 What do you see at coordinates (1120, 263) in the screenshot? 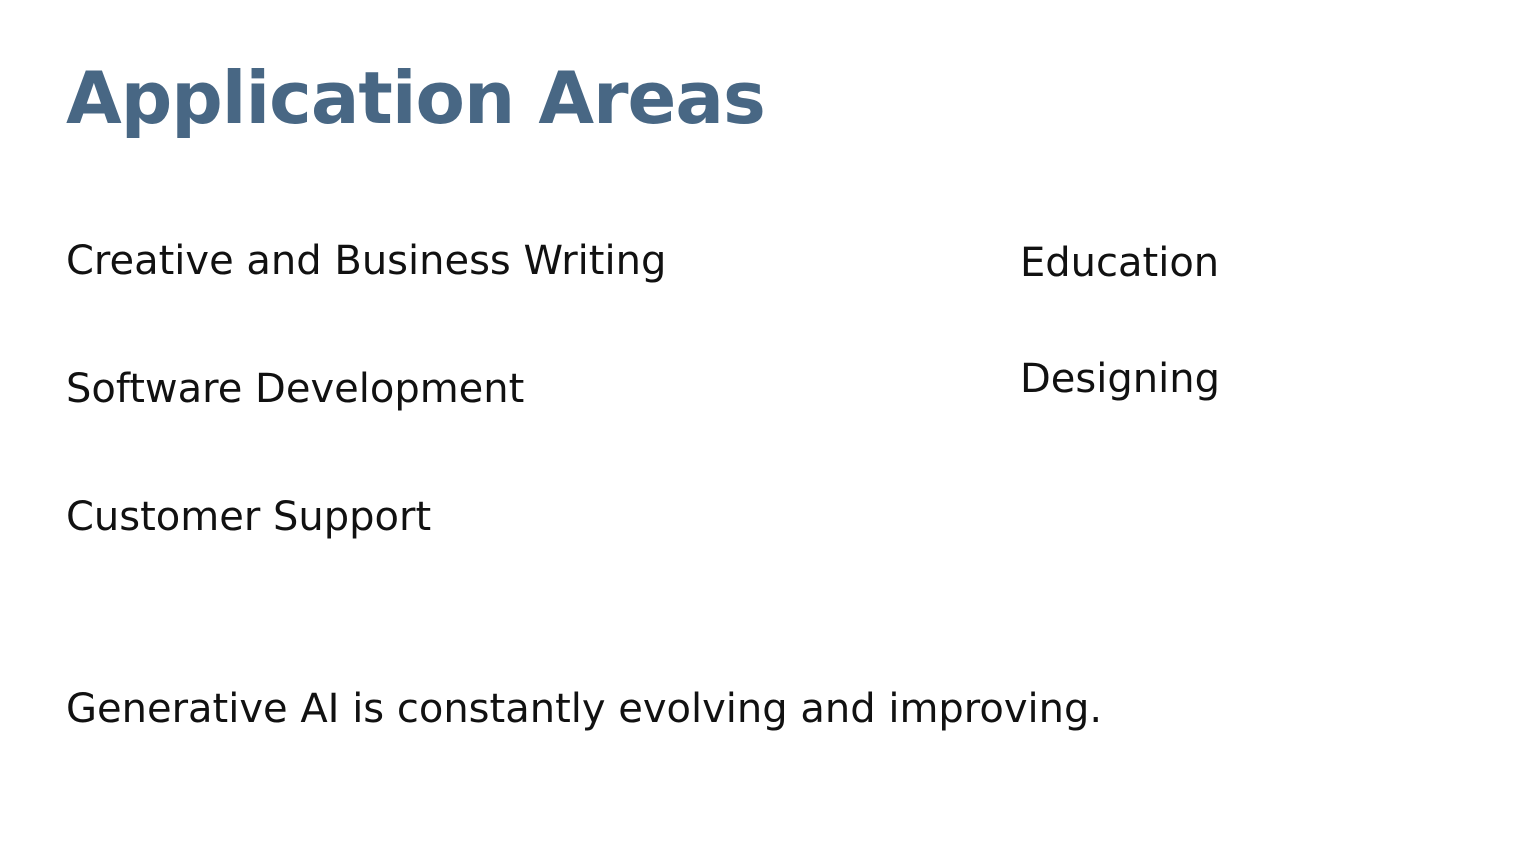
I see `application-area-item: Education` at bounding box center [1120, 263].